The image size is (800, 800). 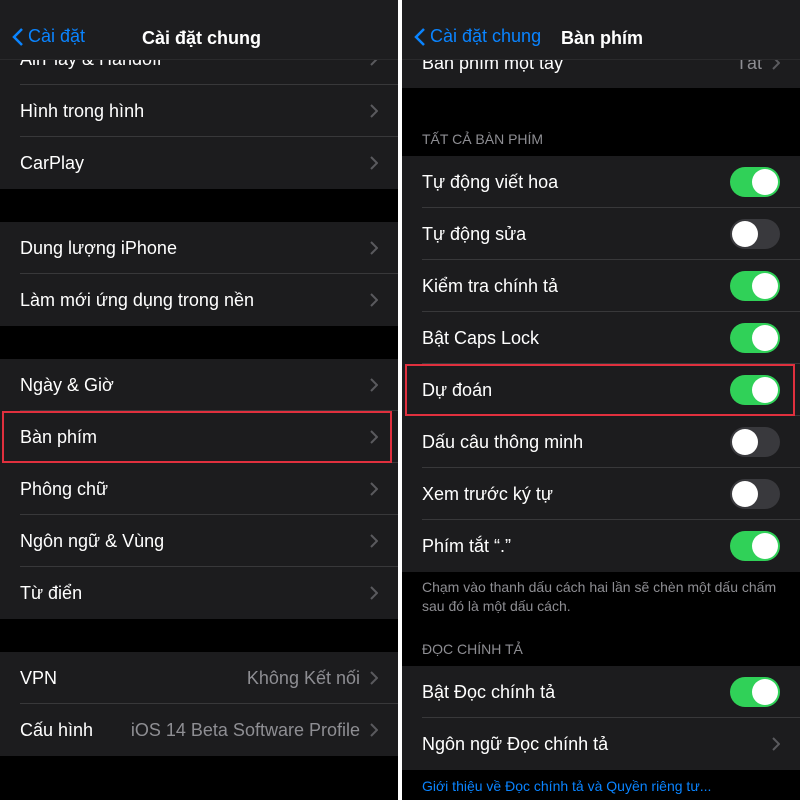 What do you see at coordinates (98, 247) in the screenshot?
I see `row-label: Dung lượng iPhone` at bounding box center [98, 247].